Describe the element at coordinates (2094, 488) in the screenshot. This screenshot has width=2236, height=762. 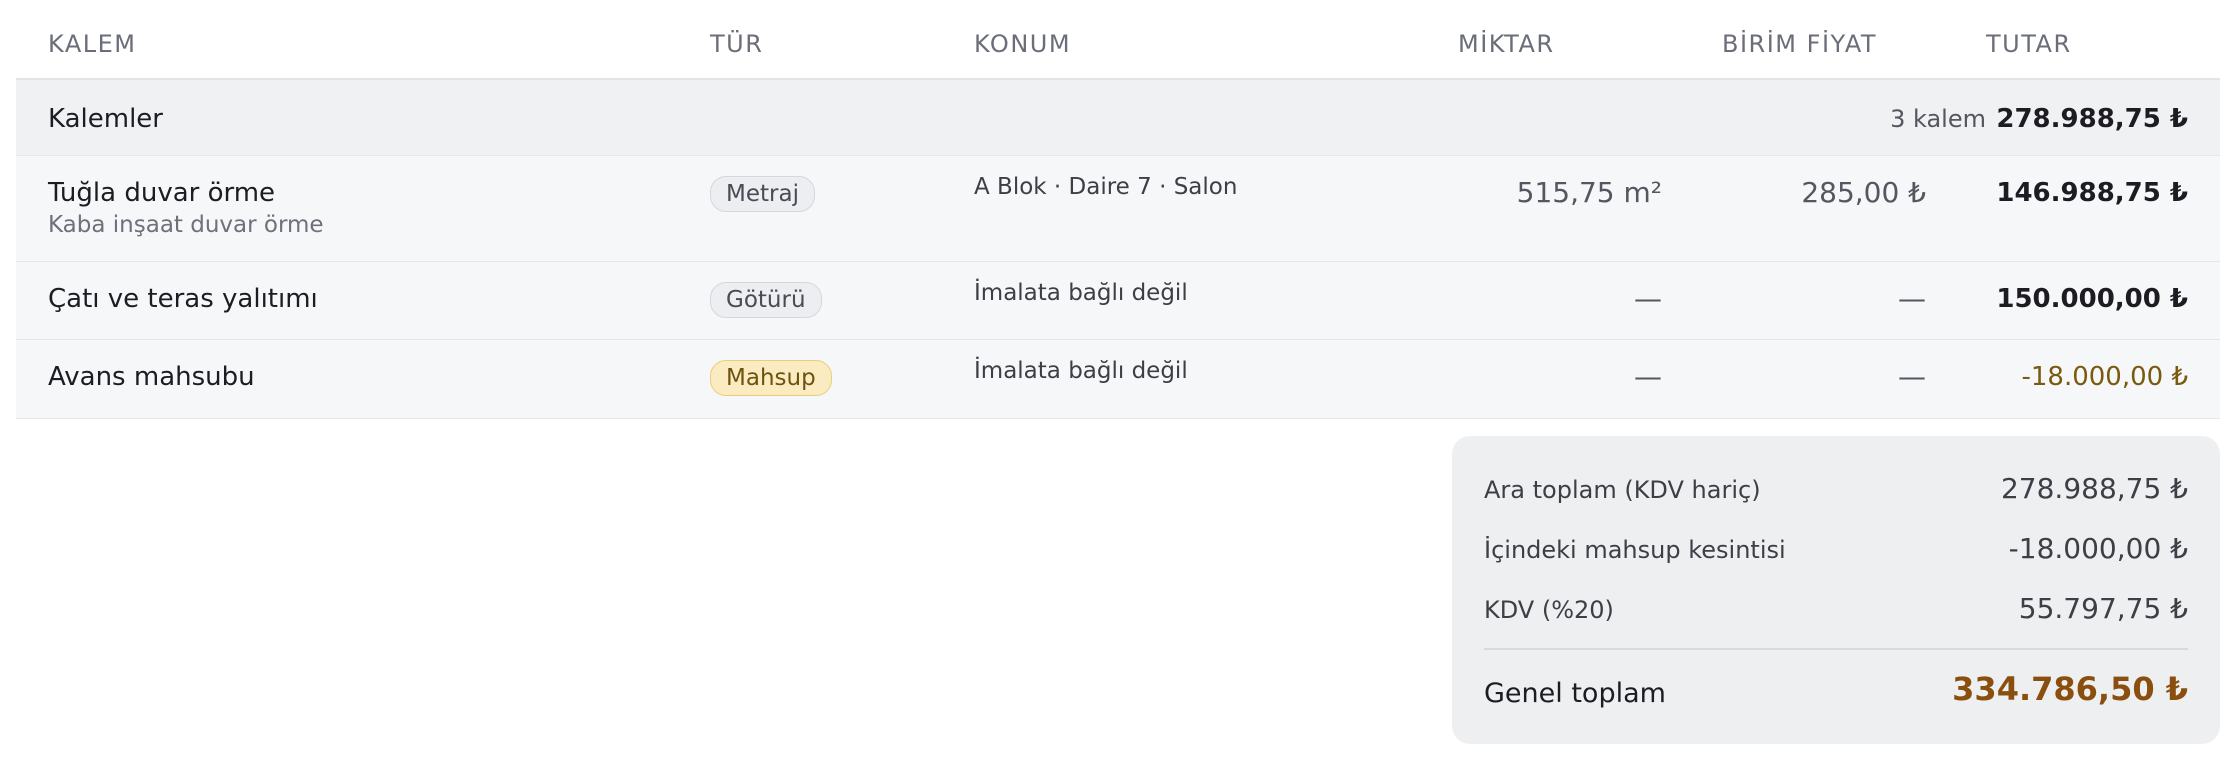
I see `subtotal-value: 278.988,75 ₺` at that location.